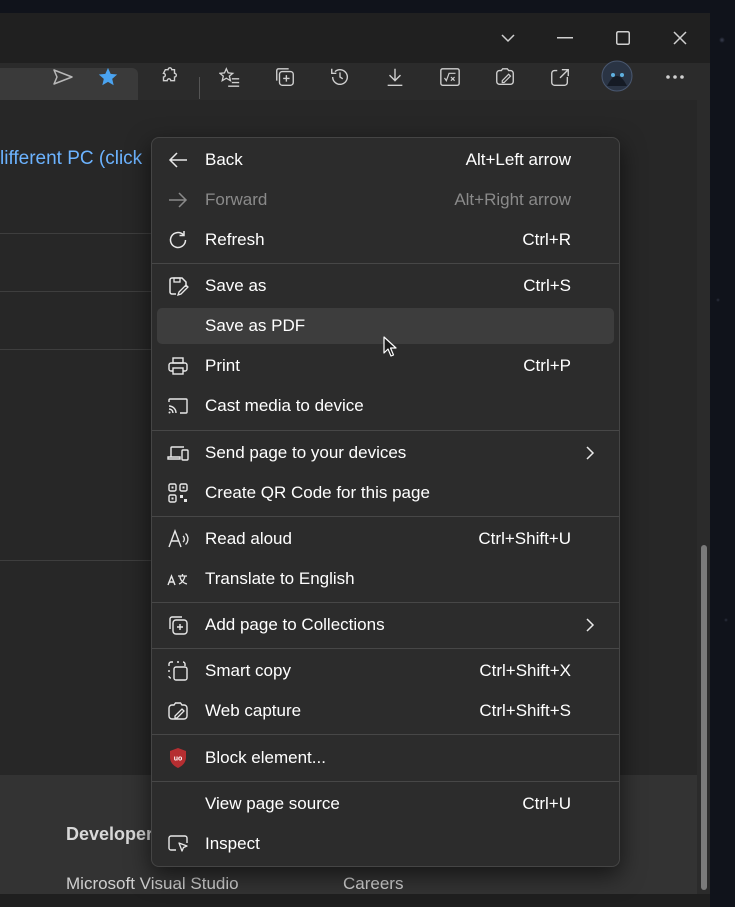 The height and width of the screenshot is (907, 735). I want to click on menu-item-shortcut: Ctrl+Shift+U, so click(524, 538).